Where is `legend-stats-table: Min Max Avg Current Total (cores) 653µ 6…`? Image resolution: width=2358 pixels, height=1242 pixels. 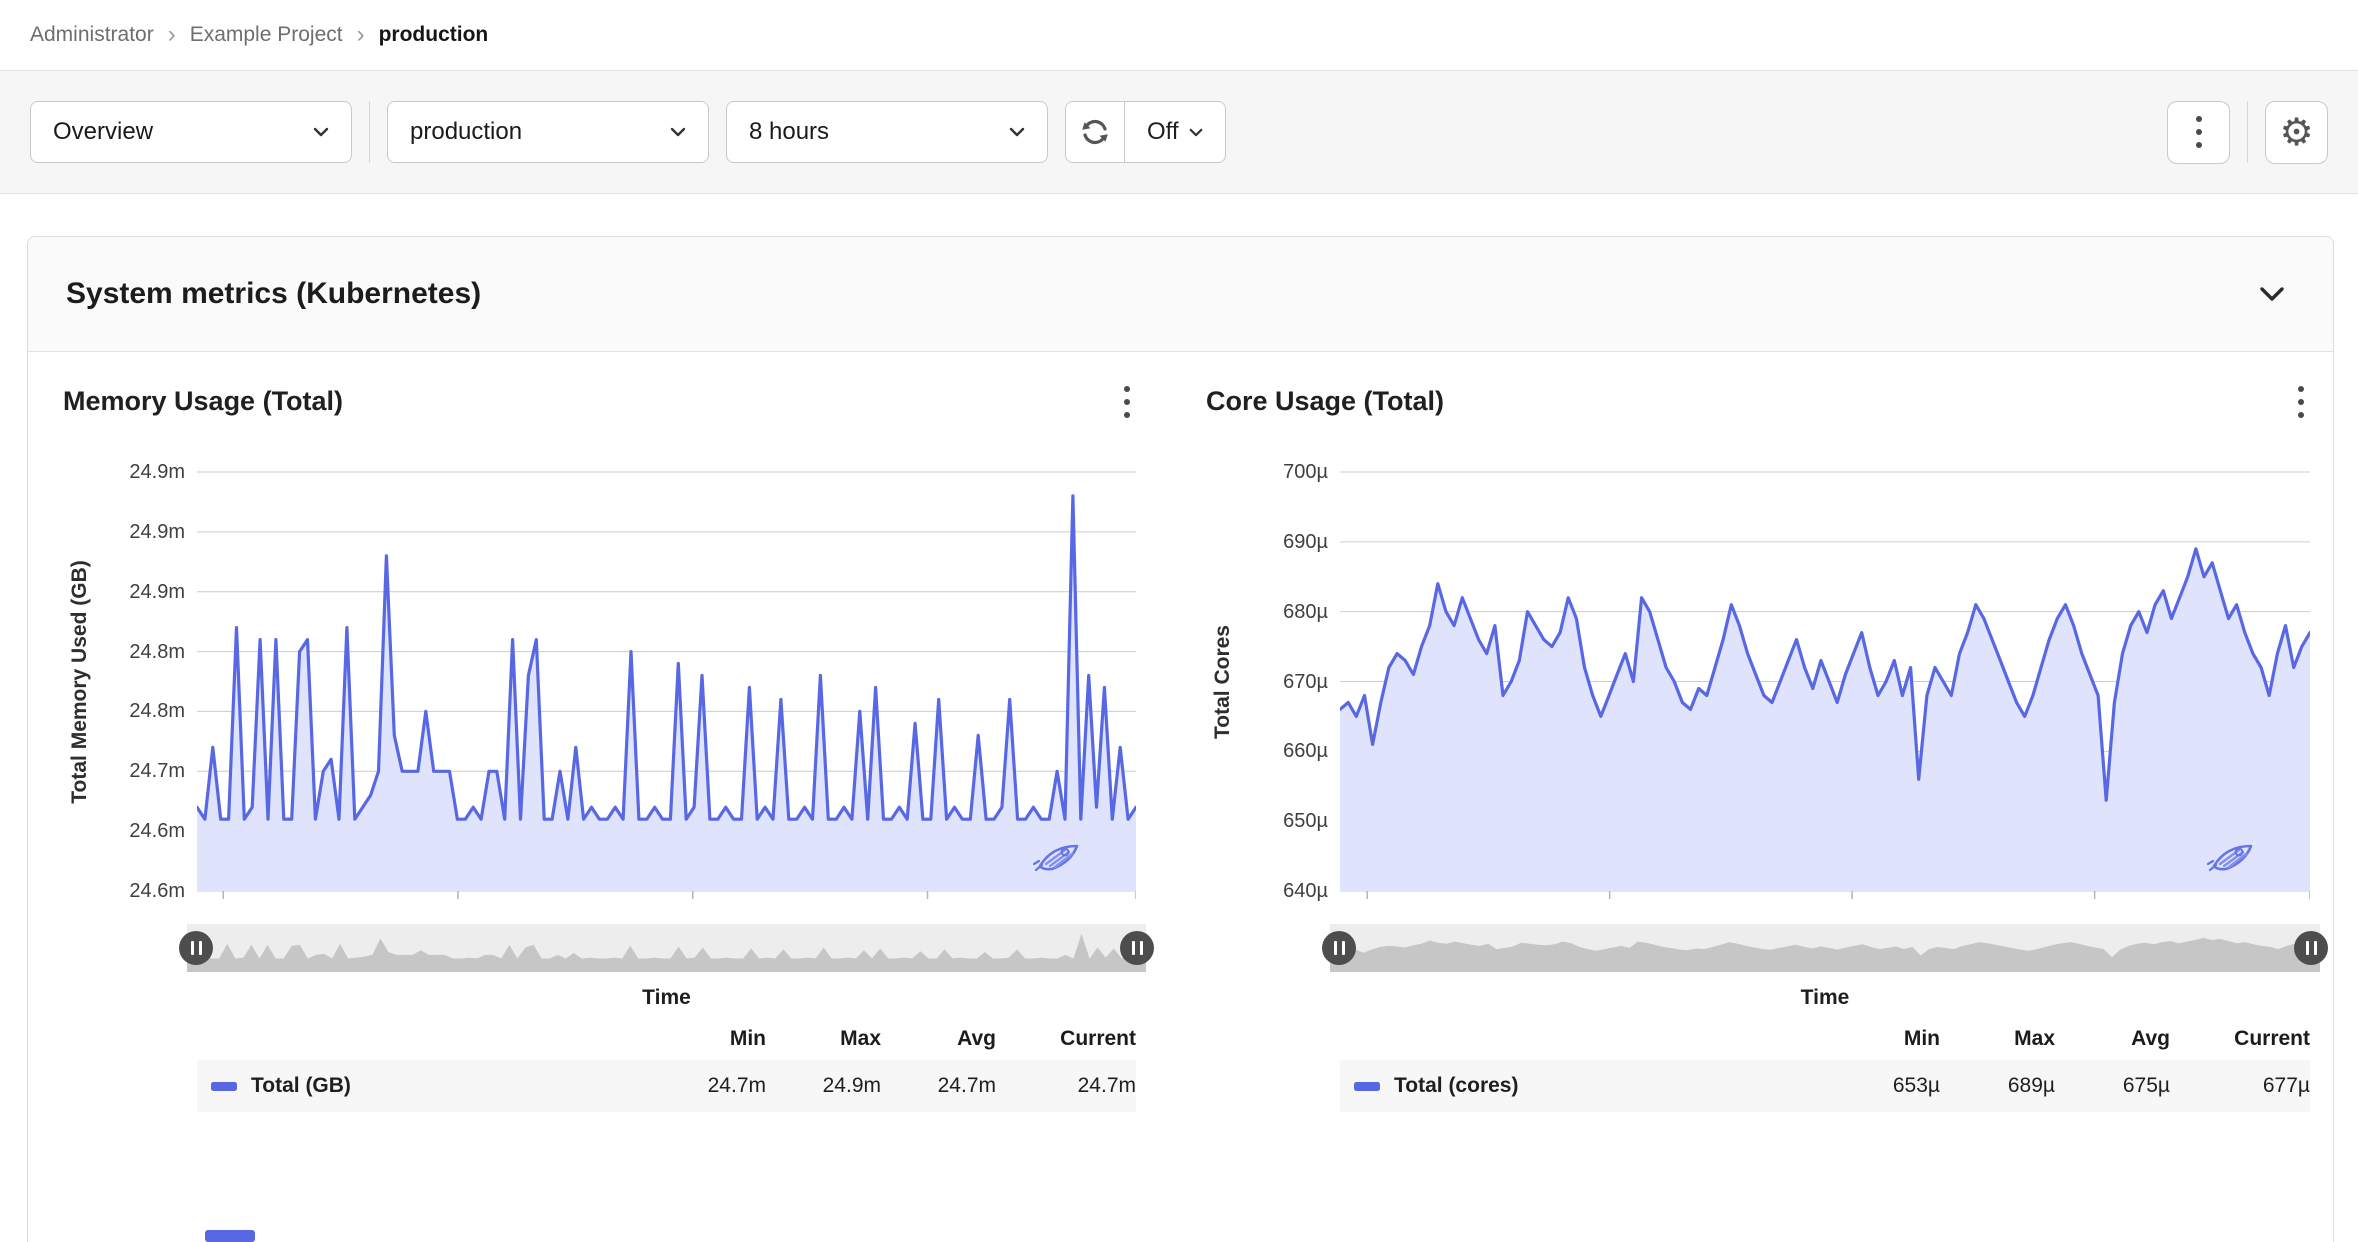
legend-stats-table: Min Max Avg Current Total (cores) 653µ 6… is located at coordinates (1825, 1065).